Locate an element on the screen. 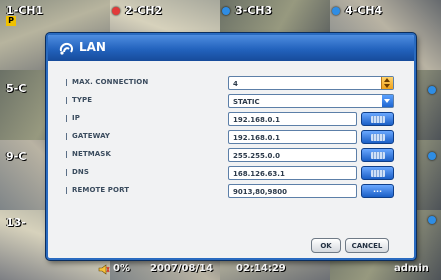 This screenshot has height=280, width=441. camera-label: 9-C is located at coordinates (16, 156).